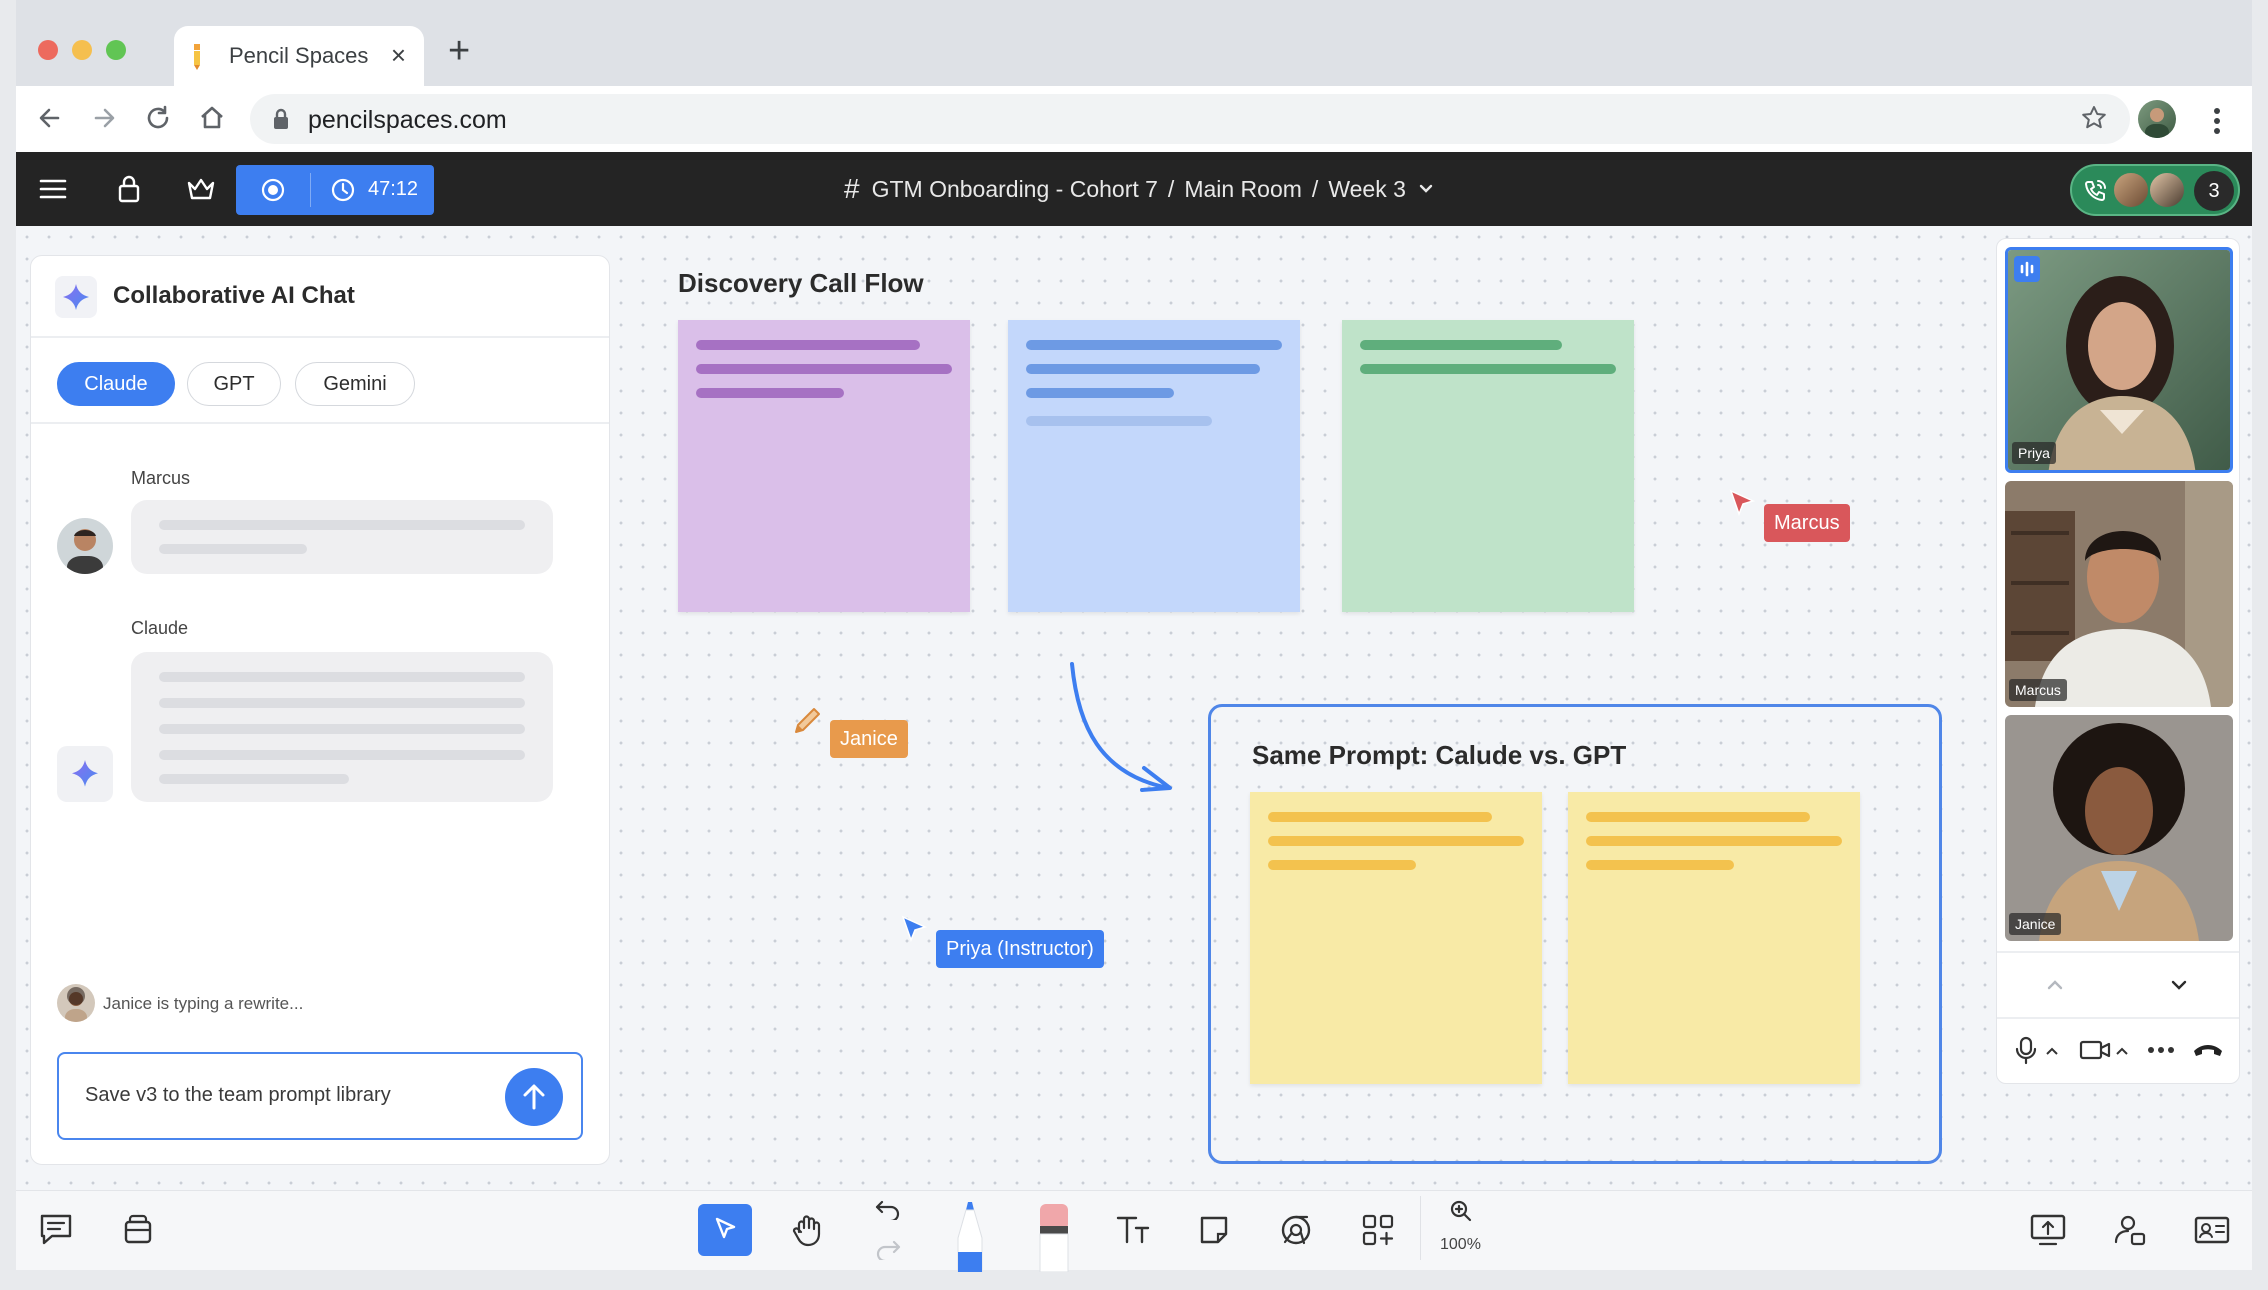 The height and width of the screenshot is (1290, 2268). What do you see at coordinates (2161, 1050) in the screenshot?
I see `more-options-icon` at bounding box center [2161, 1050].